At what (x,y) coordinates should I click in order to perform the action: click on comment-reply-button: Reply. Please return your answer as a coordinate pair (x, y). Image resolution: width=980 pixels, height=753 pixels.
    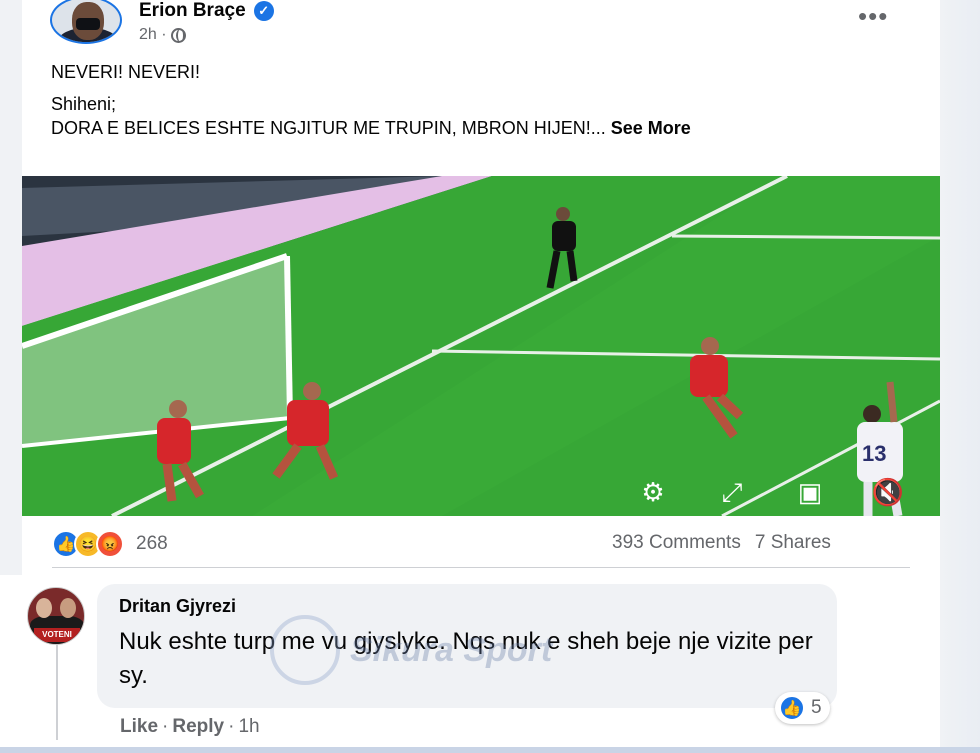
    Looking at the image, I should click on (198, 727).